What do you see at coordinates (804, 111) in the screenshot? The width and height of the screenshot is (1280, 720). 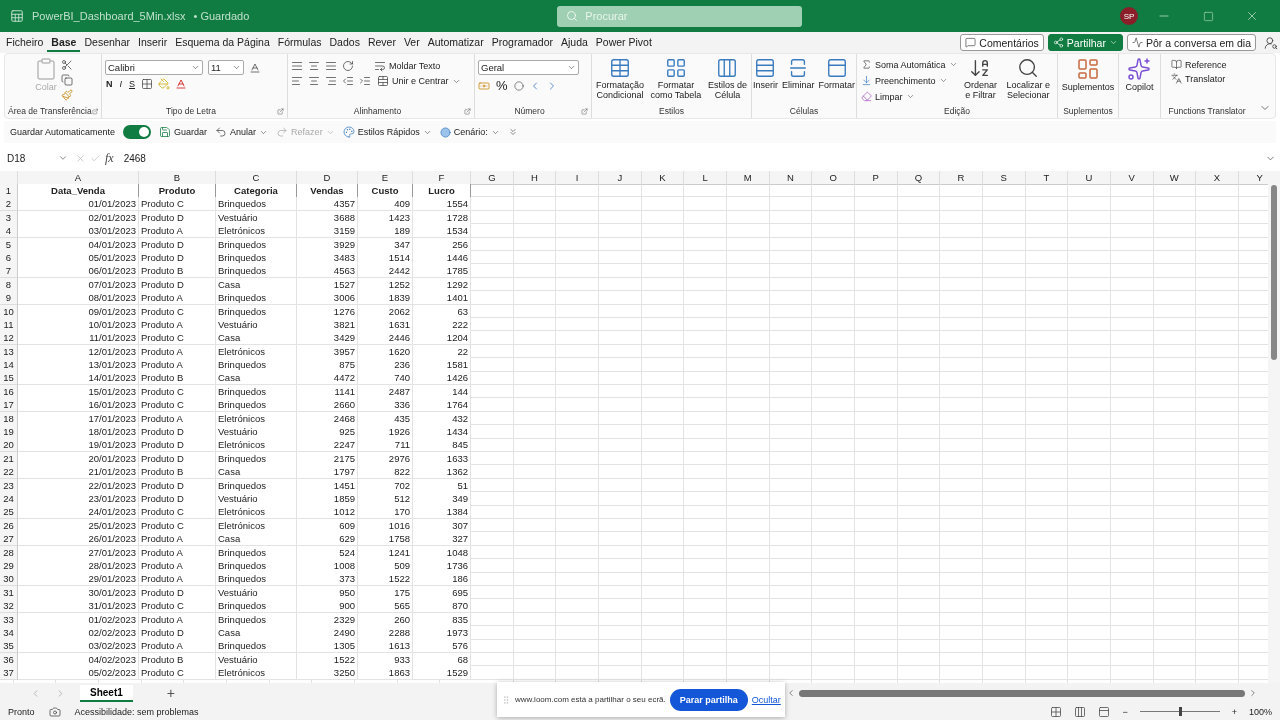 I see `group-title: Células` at bounding box center [804, 111].